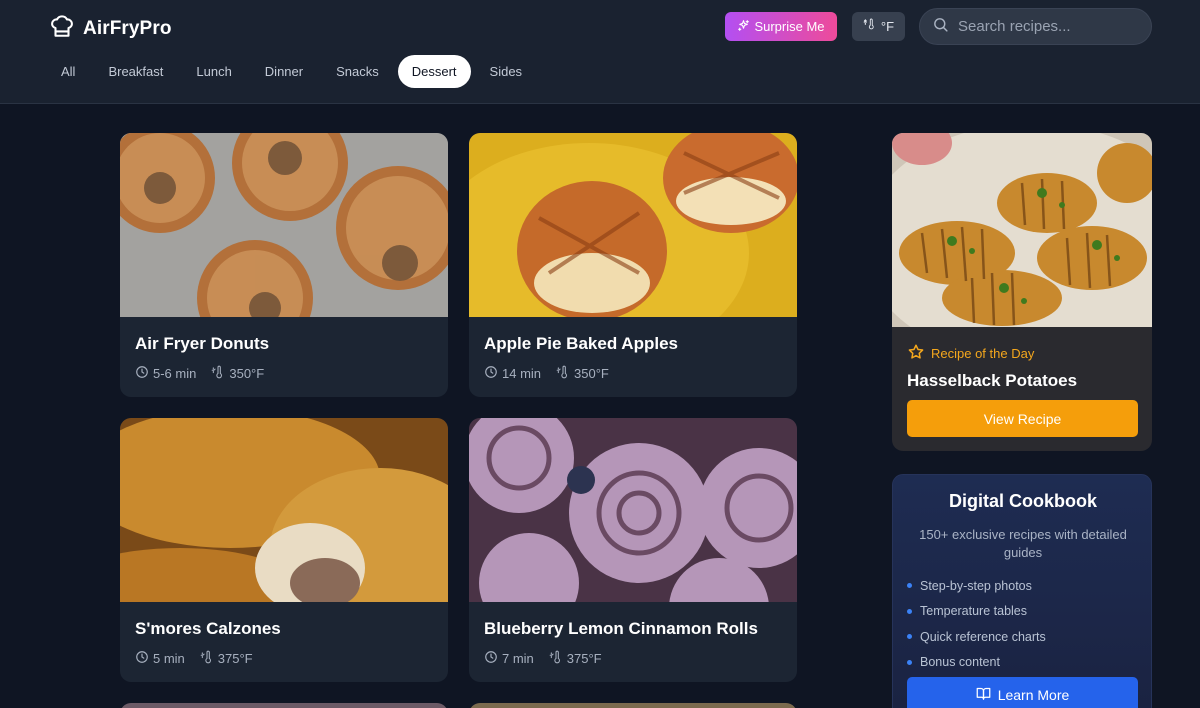 The width and height of the screenshot is (1200, 708). What do you see at coordinates (175, 373) in the screenshot?
I see `cook-time: 5-6 min` at bounding box center [175, 373].